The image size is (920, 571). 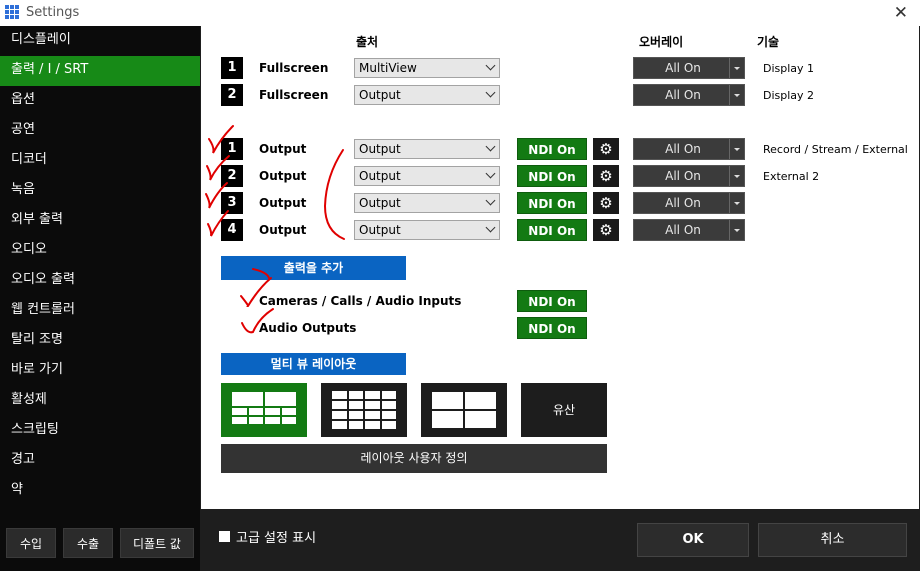 I want to click on ok-button: OK, so click(x=693, y=540).